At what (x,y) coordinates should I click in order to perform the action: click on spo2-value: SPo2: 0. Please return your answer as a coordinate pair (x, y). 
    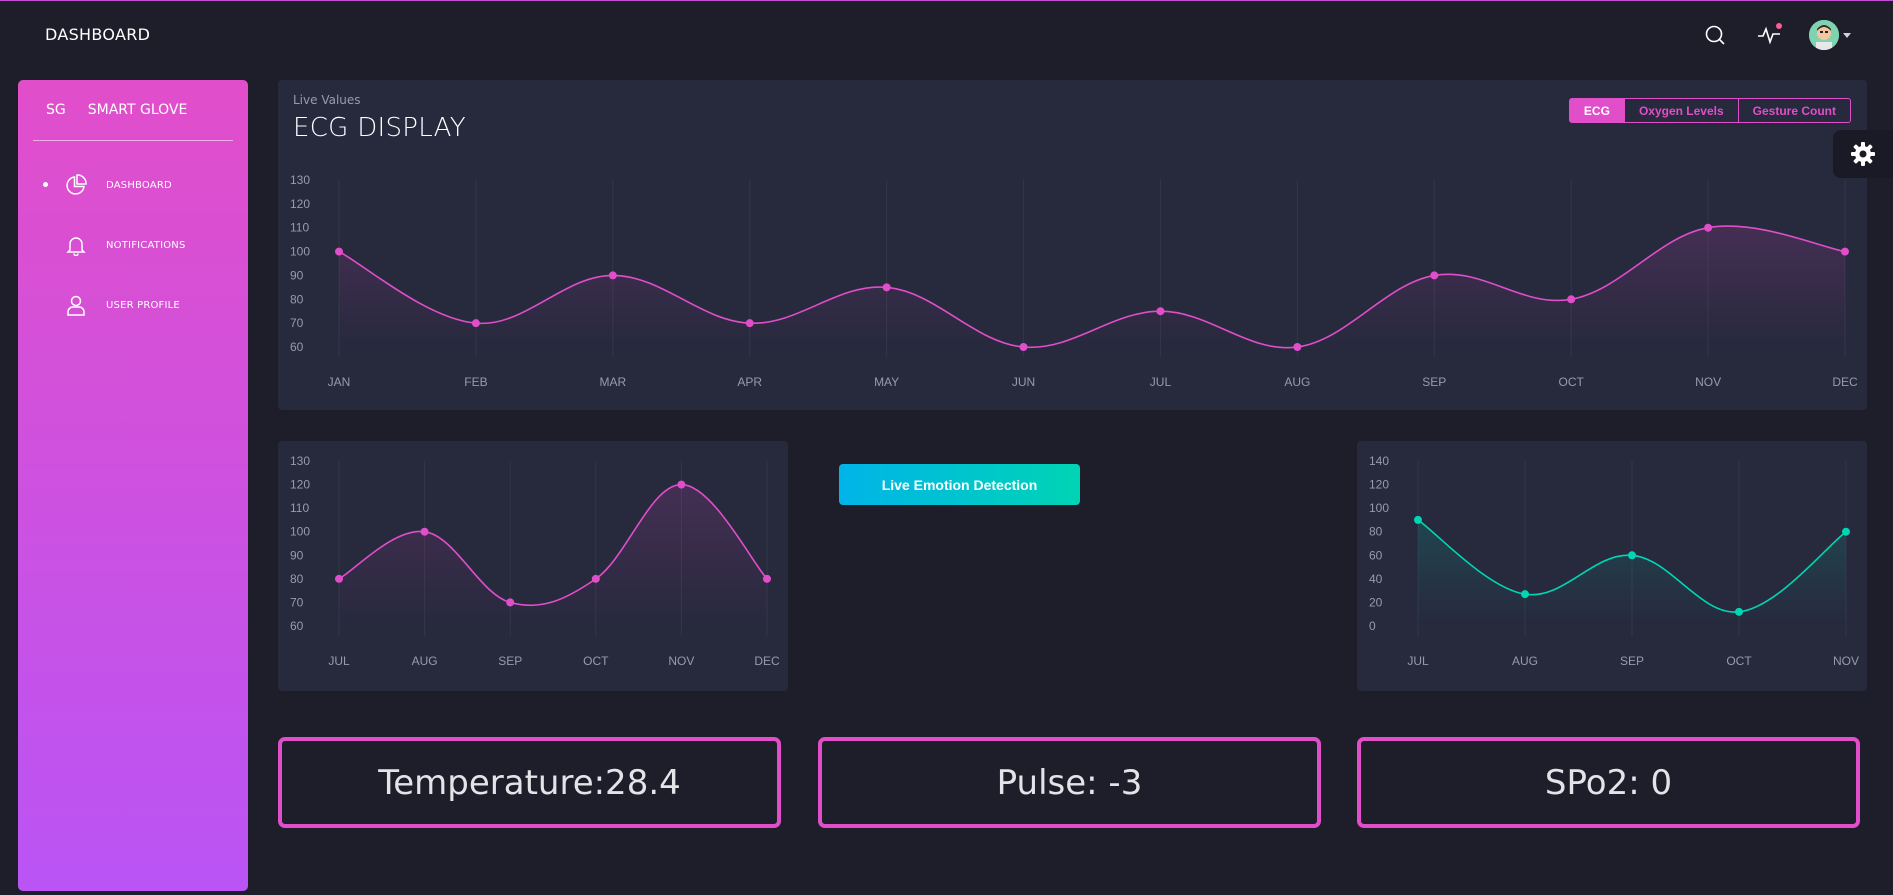
    Looking at the image, I should click on (1608, 782).